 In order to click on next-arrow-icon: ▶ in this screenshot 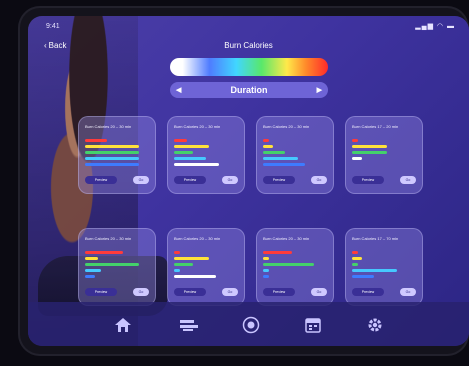, I will do `click(319, 90)`.